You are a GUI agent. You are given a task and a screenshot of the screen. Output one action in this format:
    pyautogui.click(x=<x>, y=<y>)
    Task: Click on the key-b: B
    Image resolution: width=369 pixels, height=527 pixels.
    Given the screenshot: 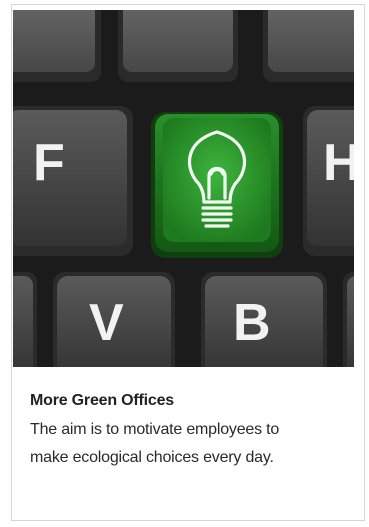 What is the action you would take?
    pyautogui.click(x=264, y=319)
    